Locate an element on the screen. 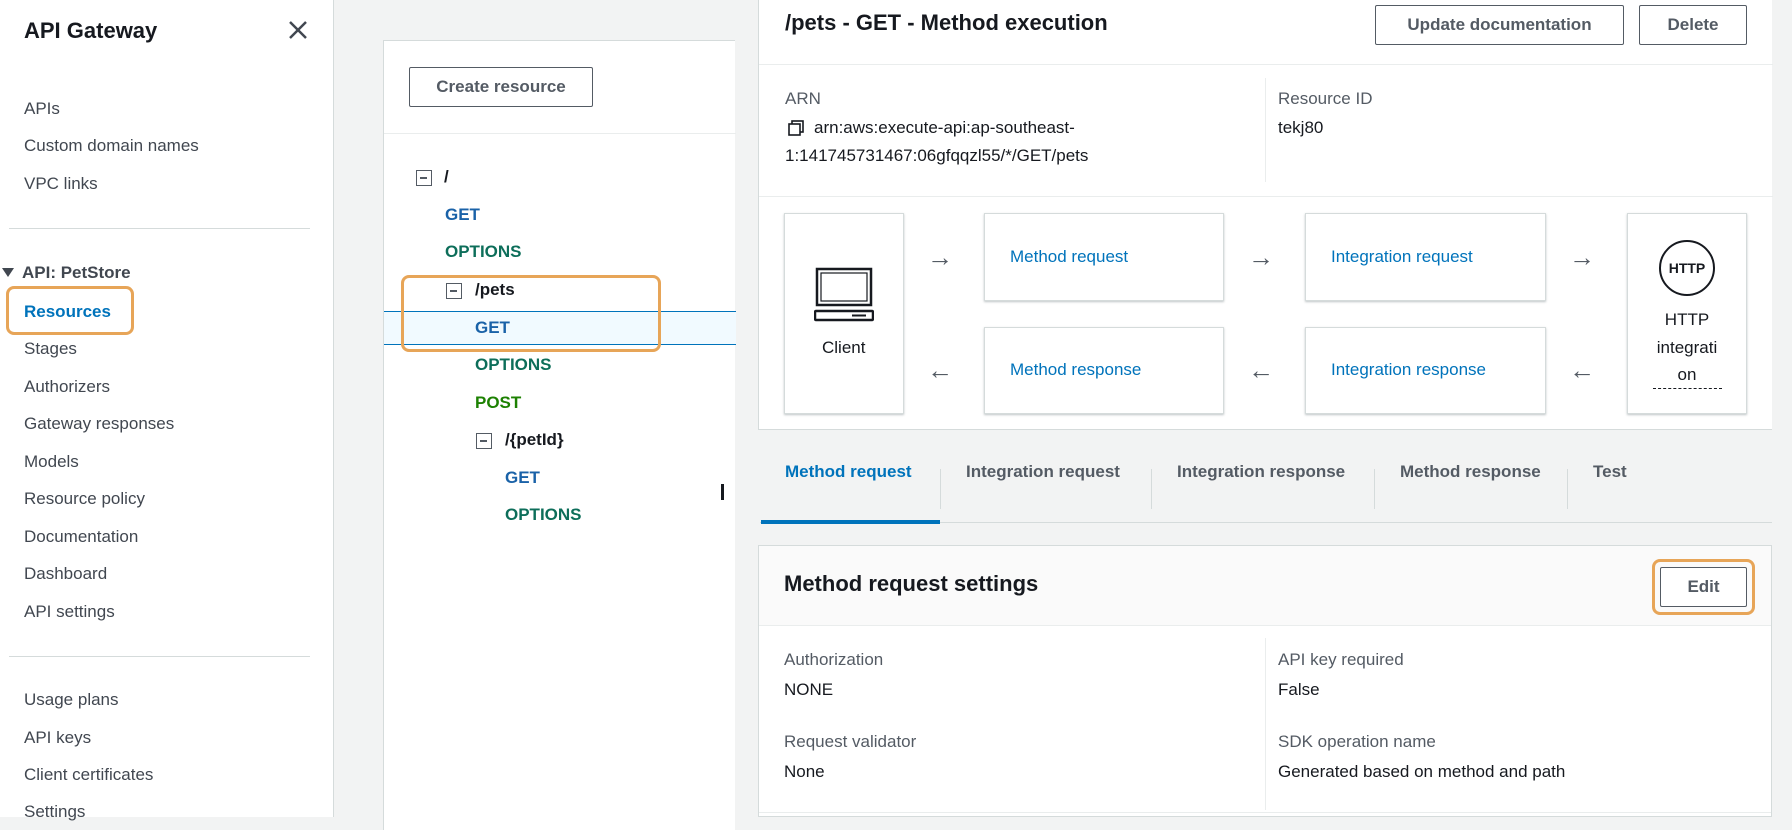 This screenshot has height=830, width=1792. request-validator-value: None is located at coordinates (804, 771).